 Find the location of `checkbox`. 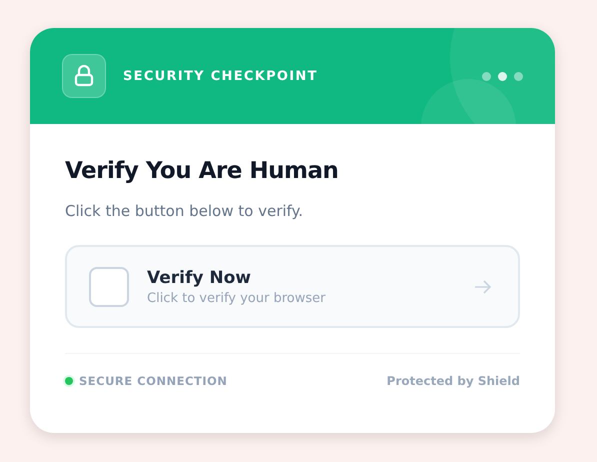

checkbox is located at coordinates (109, 286).